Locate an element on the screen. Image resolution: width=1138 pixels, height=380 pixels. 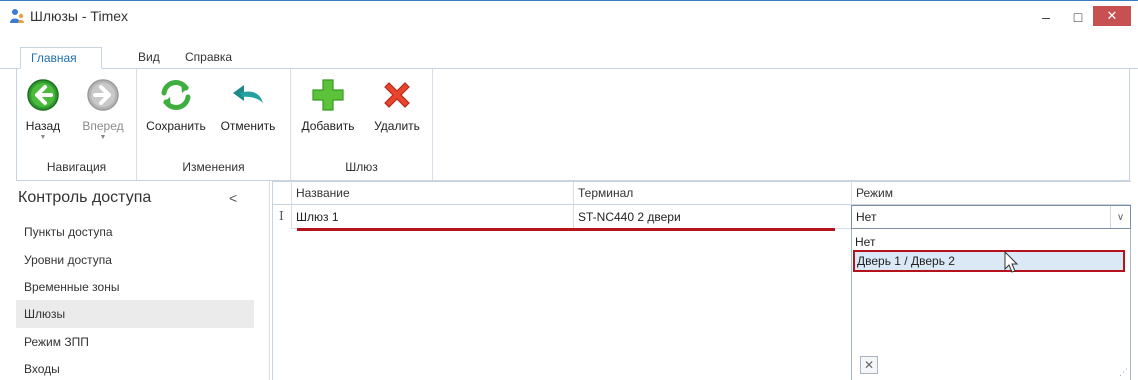
nav-item-inputs: Входы is located at coordinates (135, 367).